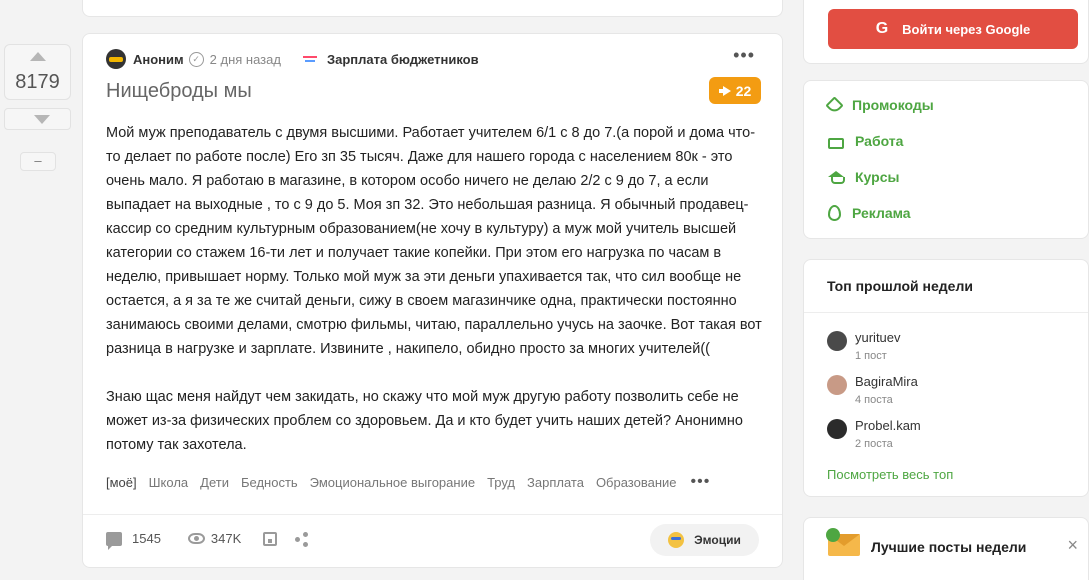 The height and width of the screenshot is (580, 1089). What do you see at coordinates (158, 59) in the screenshot?
I see `author-name: Аноним` at bounding box center [158, 59].